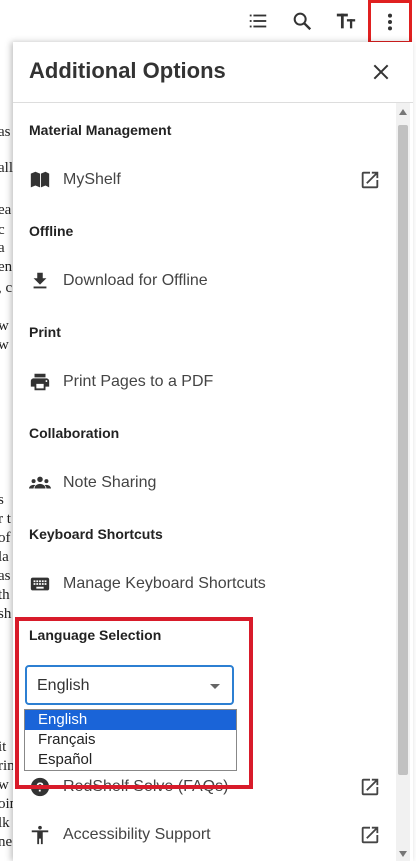 This screenshot has width=416, height=861. I want to click on book-text-fragment: th, so click(5, 595).